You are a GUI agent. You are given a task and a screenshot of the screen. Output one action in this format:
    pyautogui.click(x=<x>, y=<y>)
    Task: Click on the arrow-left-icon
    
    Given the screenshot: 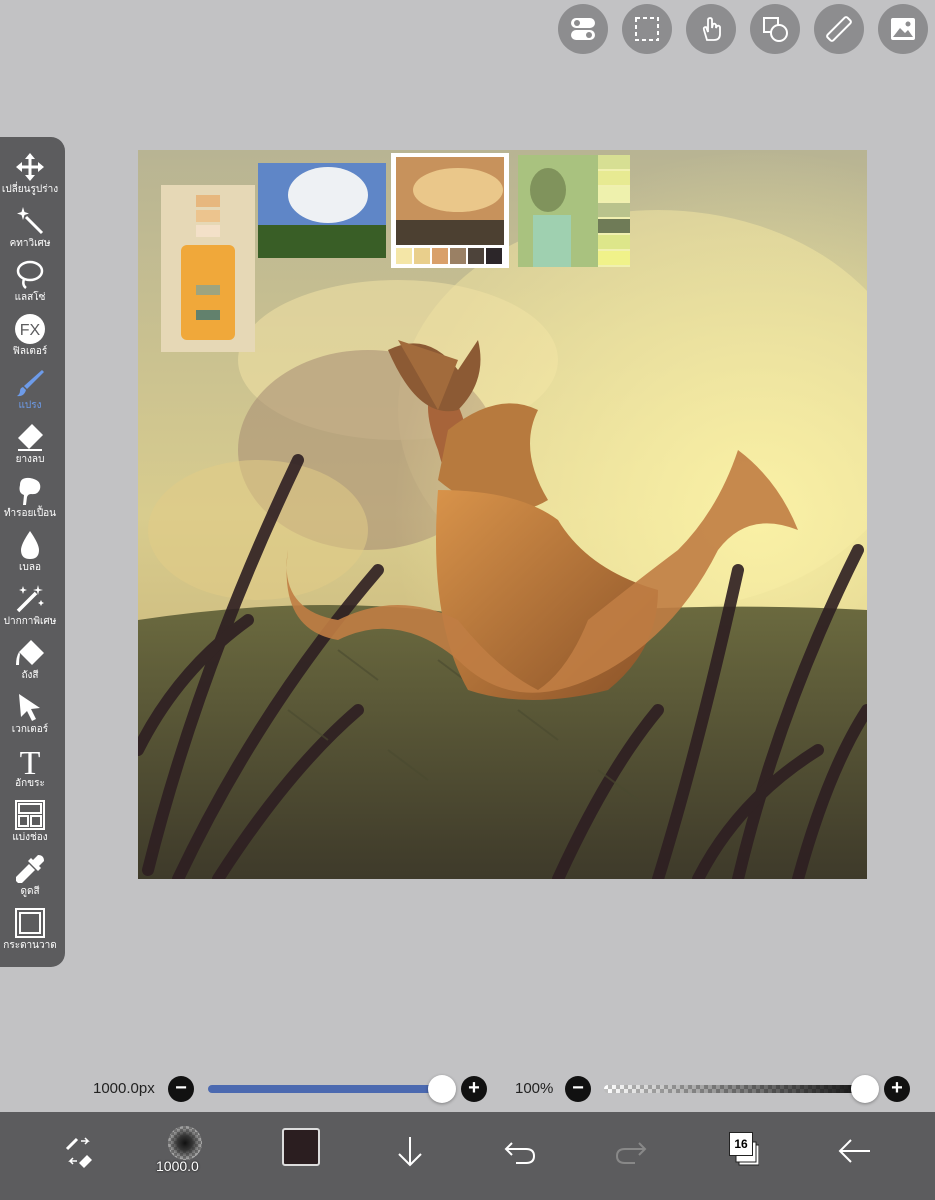 What is the action you would take?
    pyautogui.click(x=854, y=1151)
    